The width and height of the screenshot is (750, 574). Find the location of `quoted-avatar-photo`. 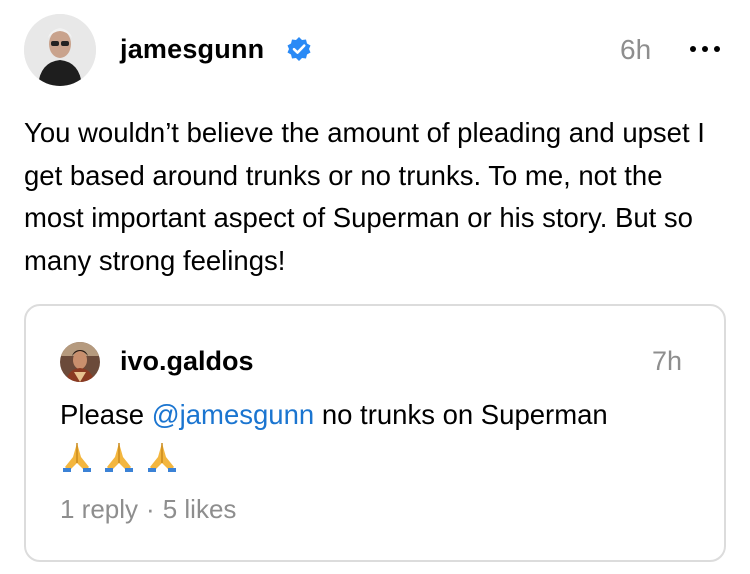

quoted-avatar-photo is located at coordinates (80, 362).